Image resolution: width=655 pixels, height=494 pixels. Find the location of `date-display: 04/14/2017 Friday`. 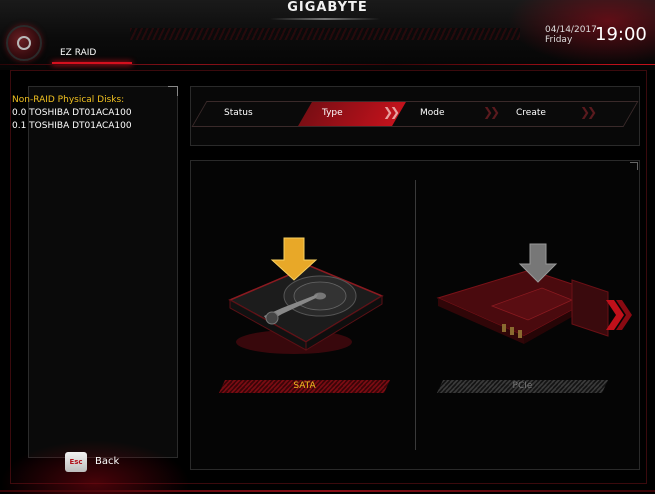

date-display: 04/14/2017 Friday is located at coordinates (571, 35).